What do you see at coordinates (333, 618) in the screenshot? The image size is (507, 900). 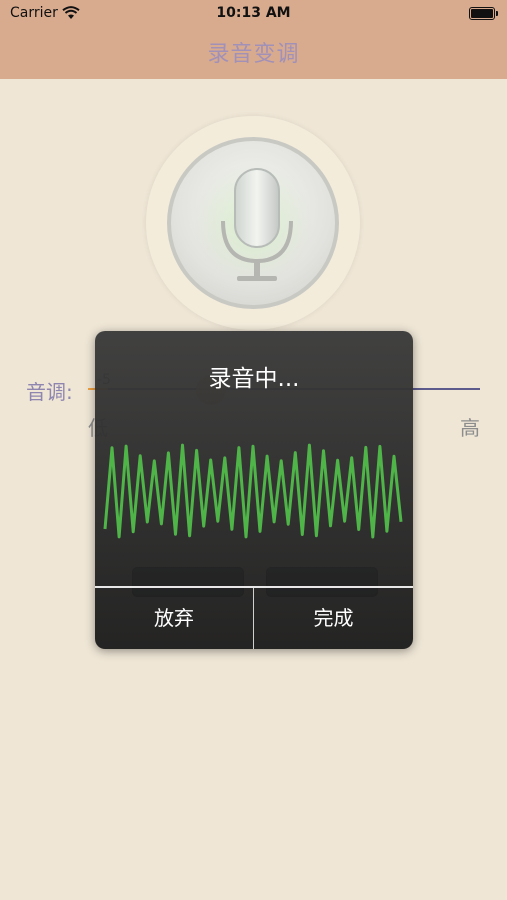 I see `done-button: 完成` at bounding box center [333, 618].